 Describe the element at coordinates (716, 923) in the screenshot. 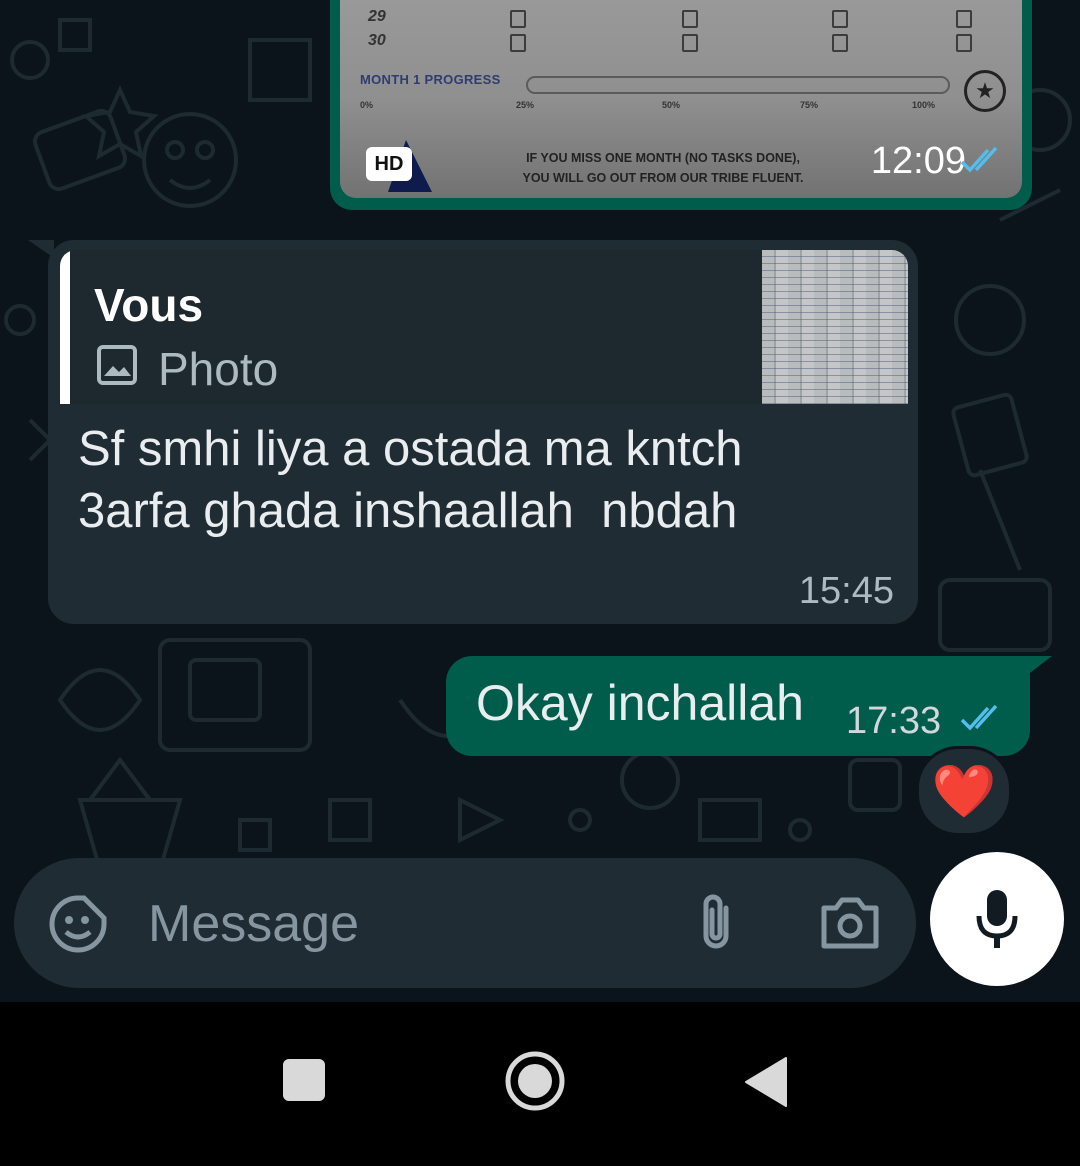

I see `paperclip-icon` at that location.